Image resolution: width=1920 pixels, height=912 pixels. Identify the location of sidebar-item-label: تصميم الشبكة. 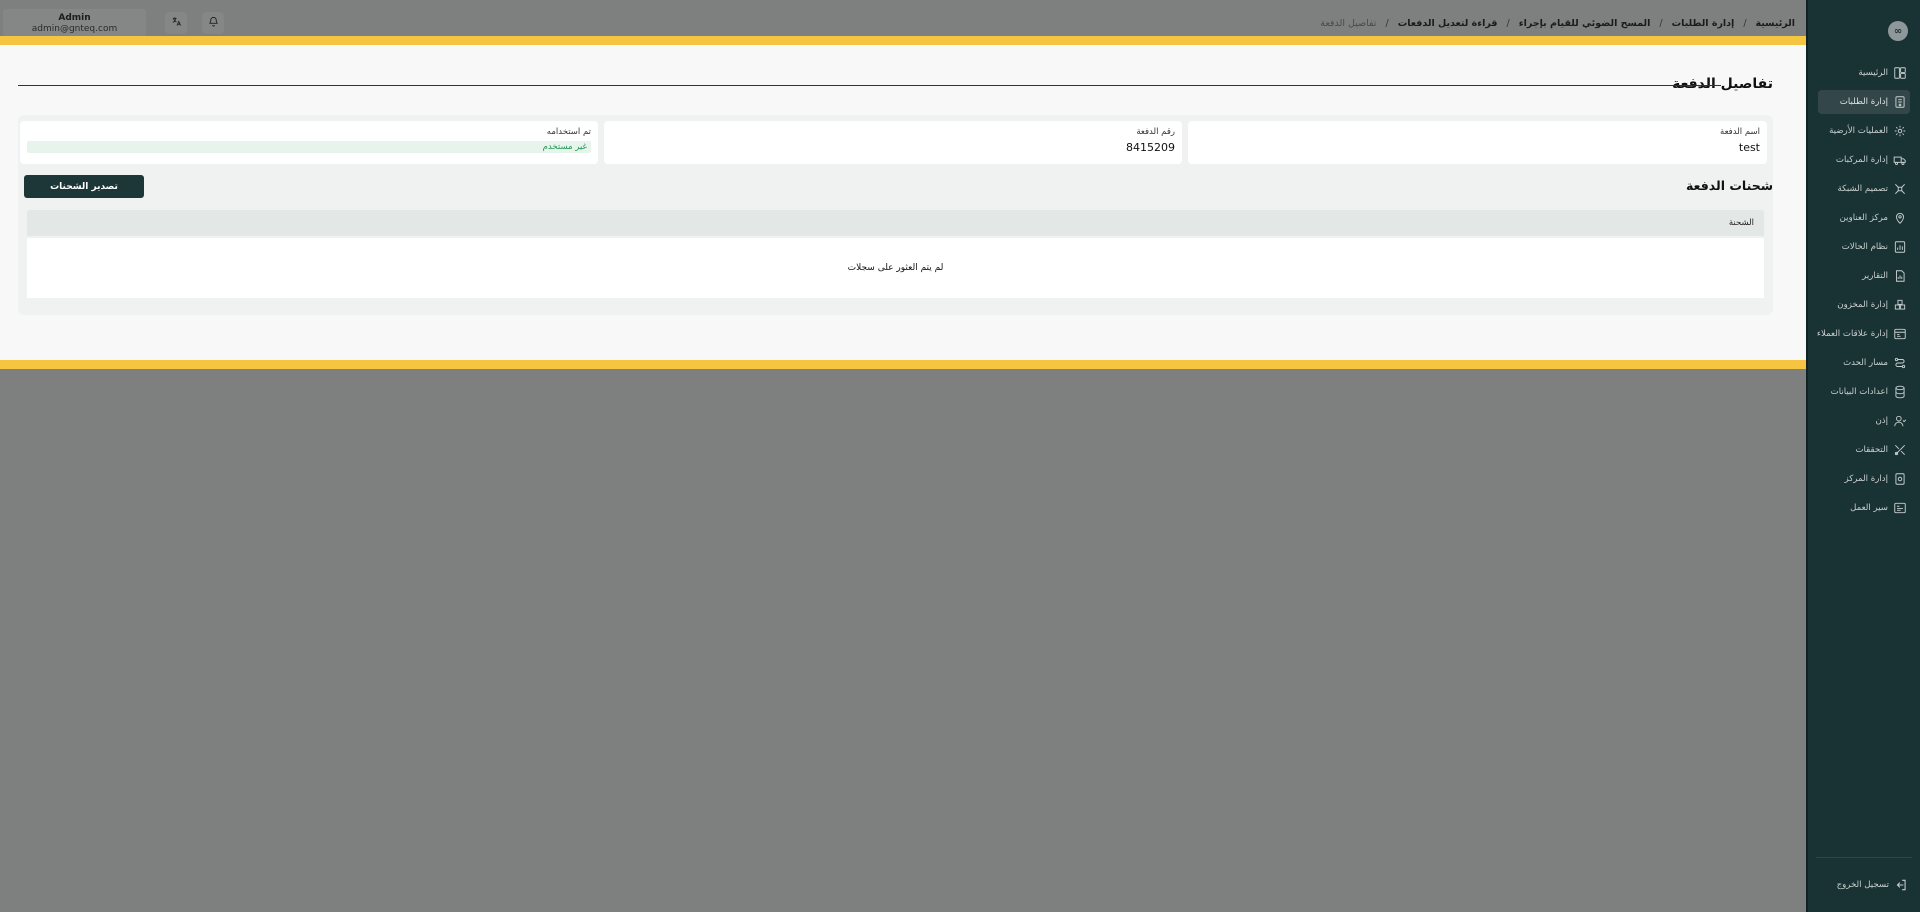
(1862, 189).